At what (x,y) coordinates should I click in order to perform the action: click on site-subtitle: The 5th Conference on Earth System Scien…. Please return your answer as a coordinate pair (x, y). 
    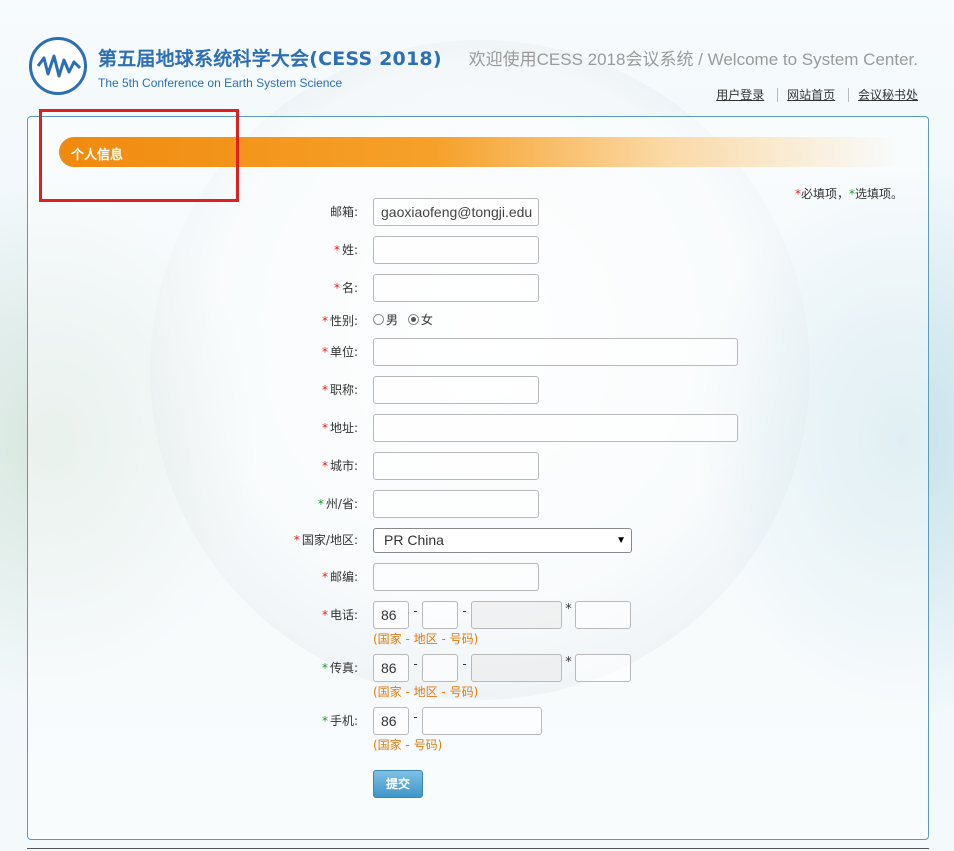
    Looking at the image, I should click on (220, 83).